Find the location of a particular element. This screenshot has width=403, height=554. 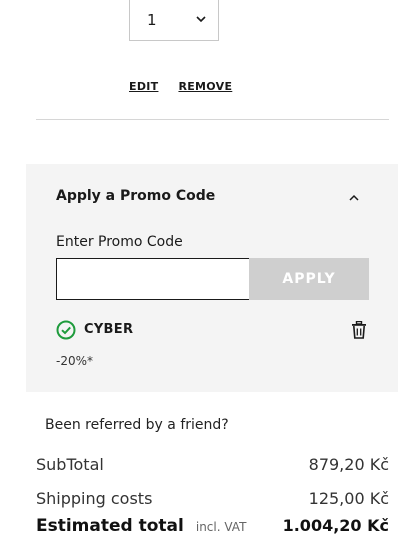

quantity-select: 1 is located at coordinates (174, 20).